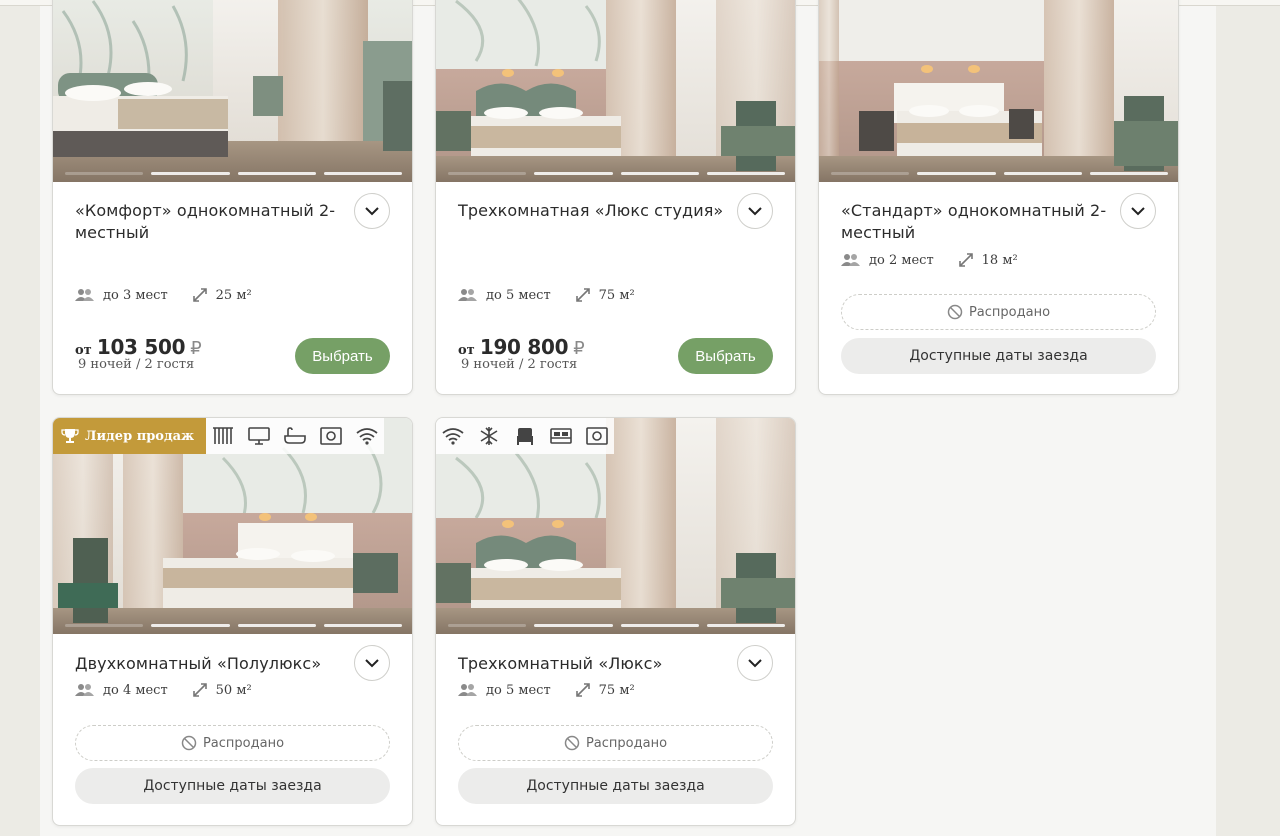 Image resolution: width=1280 pixels, height=836 pixels. I want to click on room-title: Трехкомнатный «Люкс», so click(593, 664).